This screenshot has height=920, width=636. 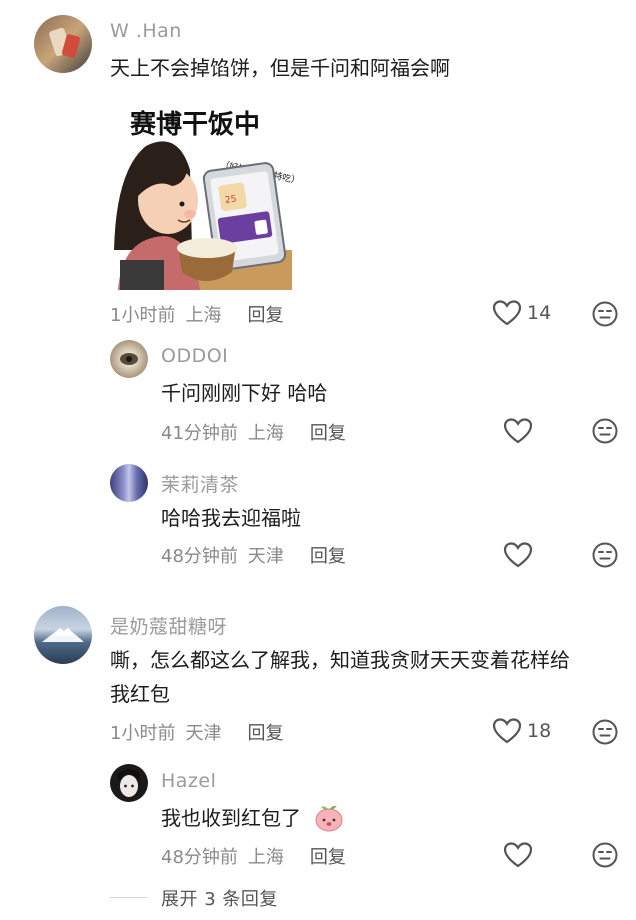 What do you see at coordinates (188, 781) in the screenshot?
I see `reply-username: Hazel` at bounding box center [188, 781].